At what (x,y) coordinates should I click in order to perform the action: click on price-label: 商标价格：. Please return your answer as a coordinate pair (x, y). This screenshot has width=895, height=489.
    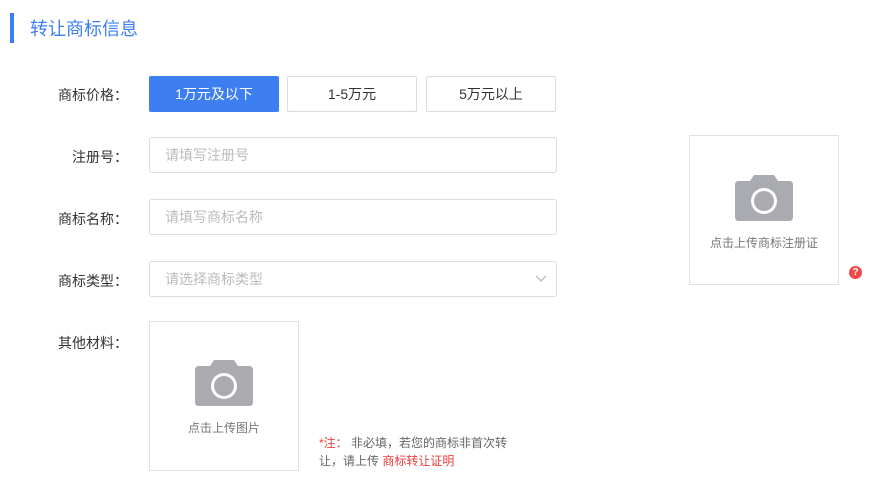
    Looking at the image, I should click on (93, 95).